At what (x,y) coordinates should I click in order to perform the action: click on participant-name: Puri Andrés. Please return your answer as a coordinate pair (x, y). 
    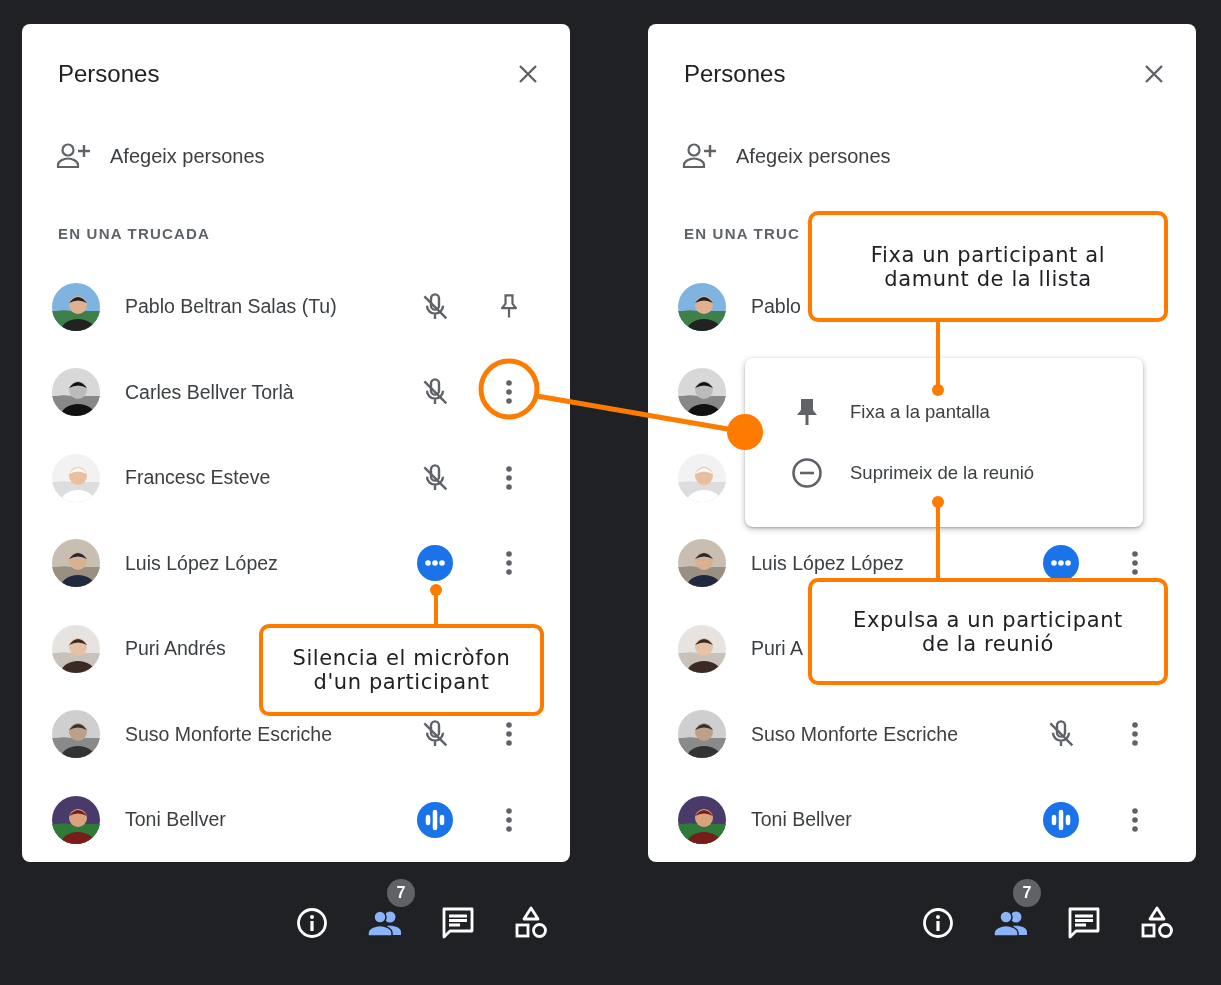
    Looking at the image, I should click on (175, 649).